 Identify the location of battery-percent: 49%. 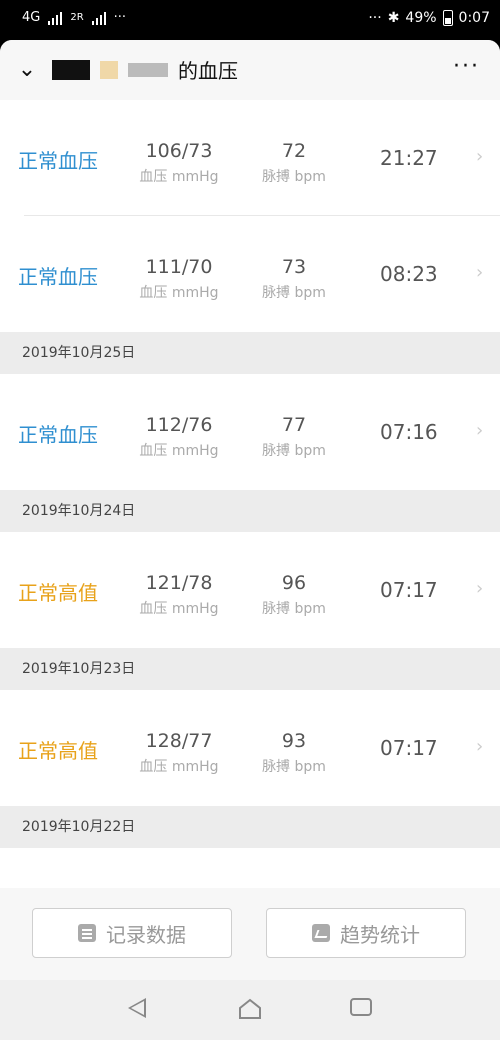
(421, 18).